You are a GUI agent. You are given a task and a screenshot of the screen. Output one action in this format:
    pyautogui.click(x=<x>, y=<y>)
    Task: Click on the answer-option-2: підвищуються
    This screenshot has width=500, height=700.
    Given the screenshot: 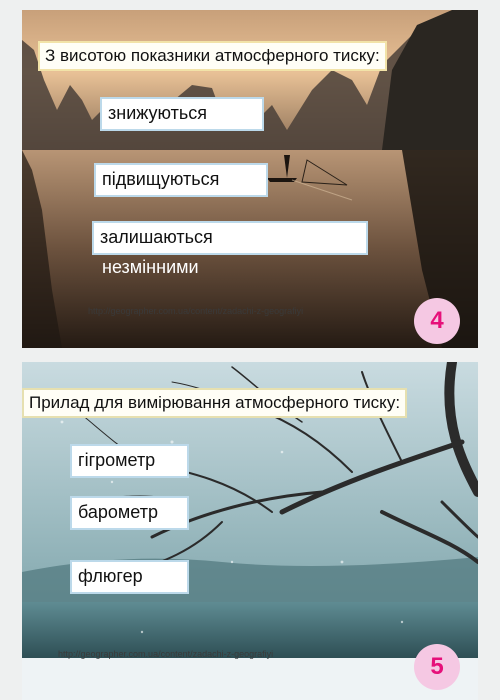 What is the action you would take?
    pyautogui.click(x=181, y=180)
    